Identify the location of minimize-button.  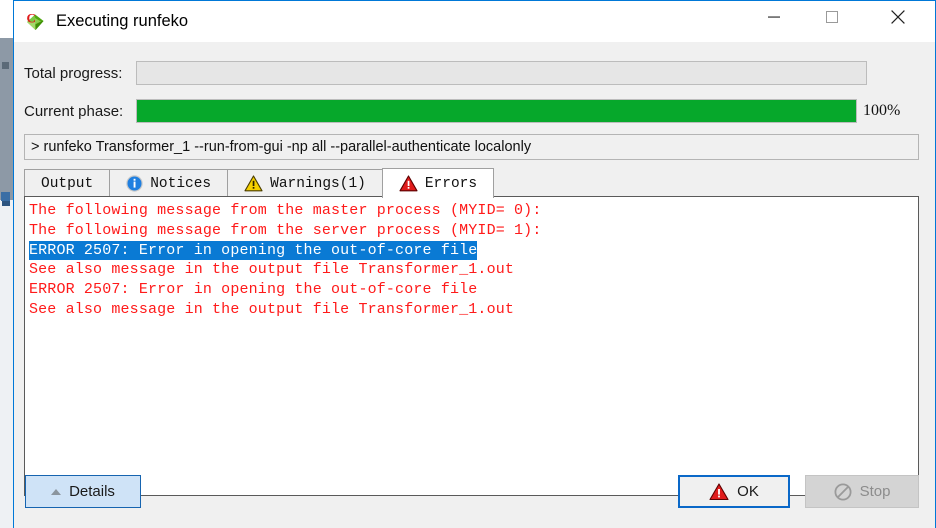
(774, 17).